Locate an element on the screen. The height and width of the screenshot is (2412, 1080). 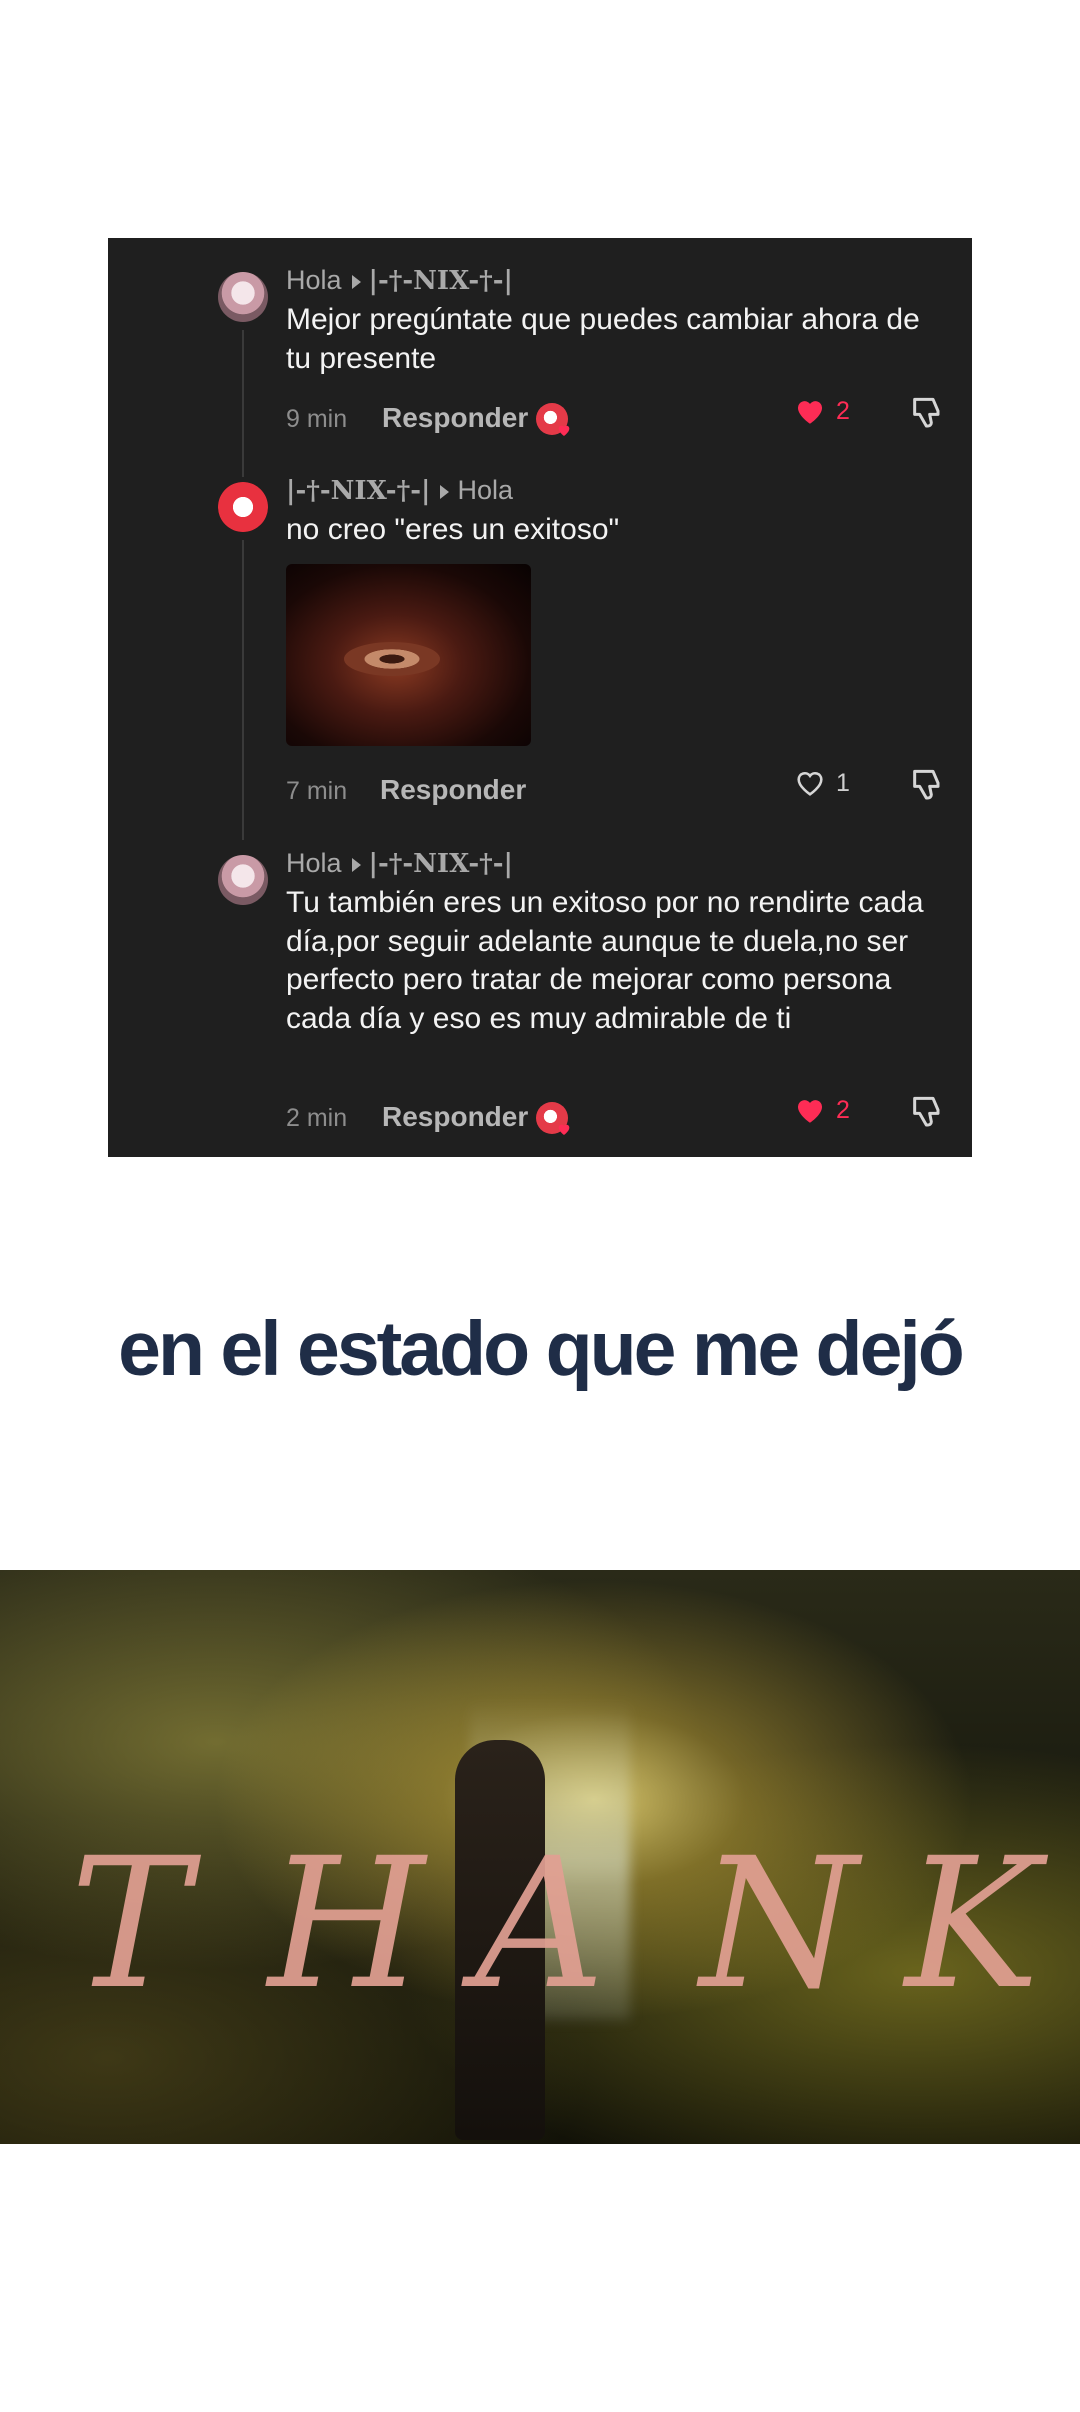
caption-headline: en el estado que me dejó is located at coordinates (541, 1349).